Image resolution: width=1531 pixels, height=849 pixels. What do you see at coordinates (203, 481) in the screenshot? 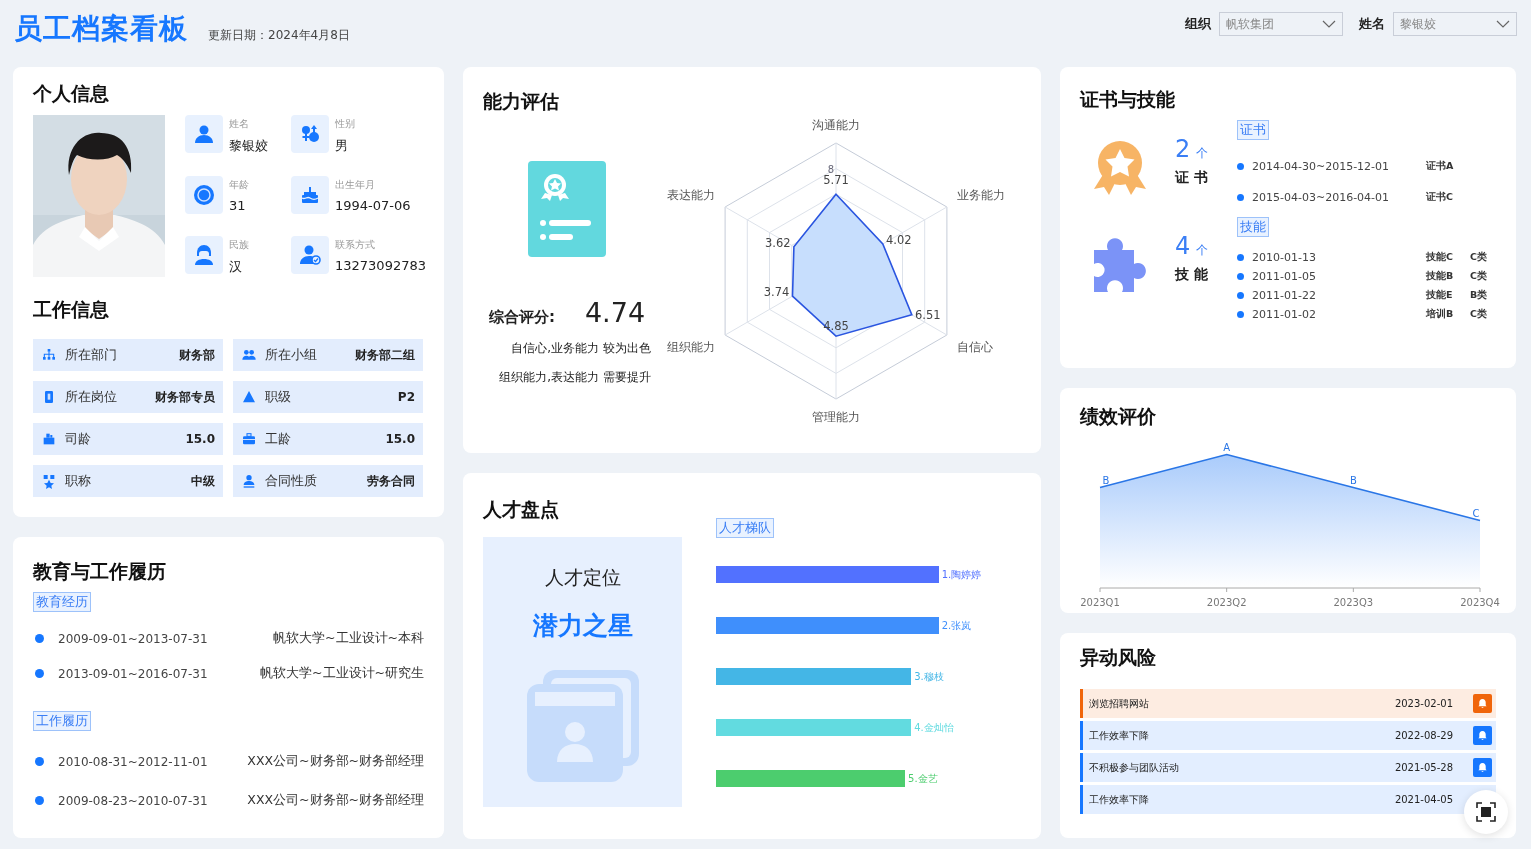
I see `field-value: 中级` at bounding box center [203, 481].